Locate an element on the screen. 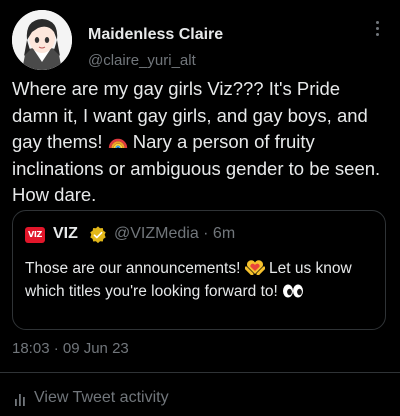  eyes-emoji is located at coordinates (293, 291).